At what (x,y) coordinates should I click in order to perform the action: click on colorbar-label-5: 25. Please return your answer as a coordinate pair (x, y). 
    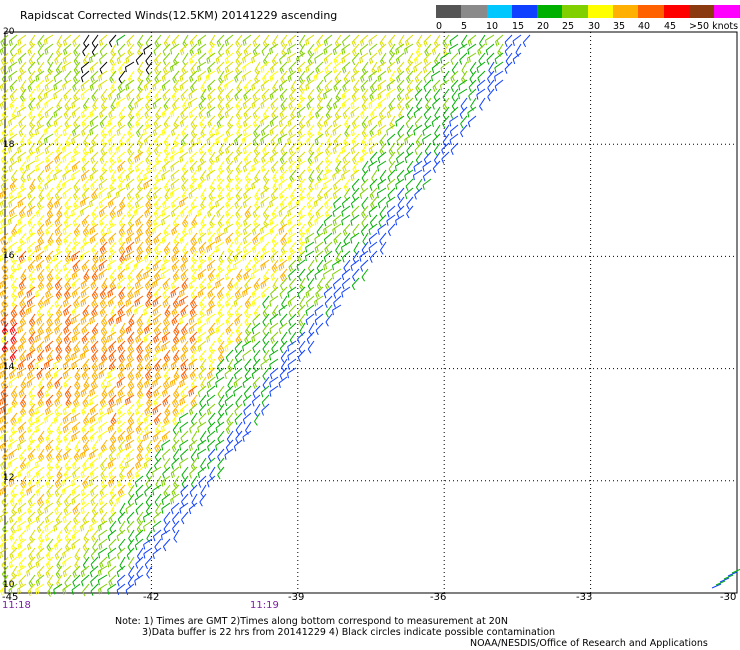
    Looking at the image, I should click on (568, 26).